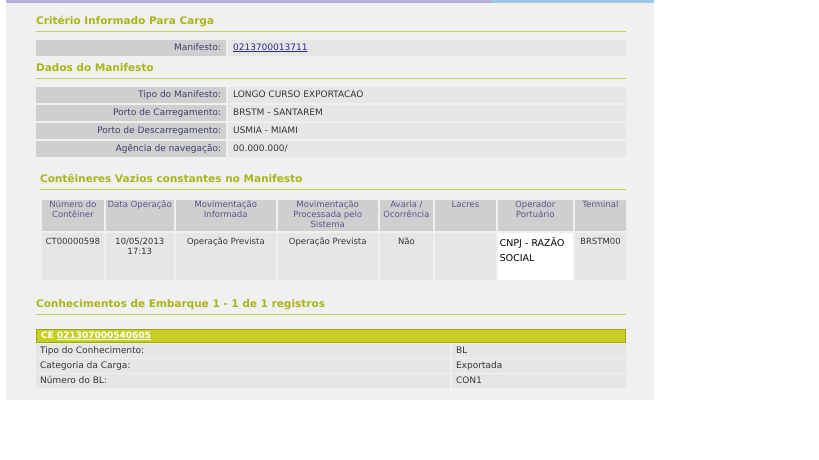 This screenshot has height=460, width=819. I want to click on field-value: USMIA - MIAMI, so click(427, 131).